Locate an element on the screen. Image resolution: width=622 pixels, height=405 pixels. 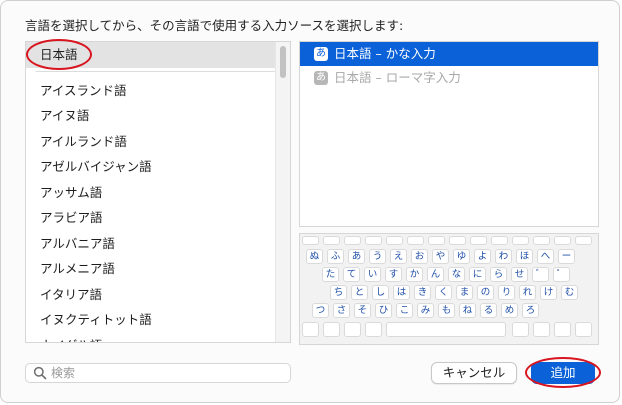
keyboard-key: な is located at coordinates (456, 274).